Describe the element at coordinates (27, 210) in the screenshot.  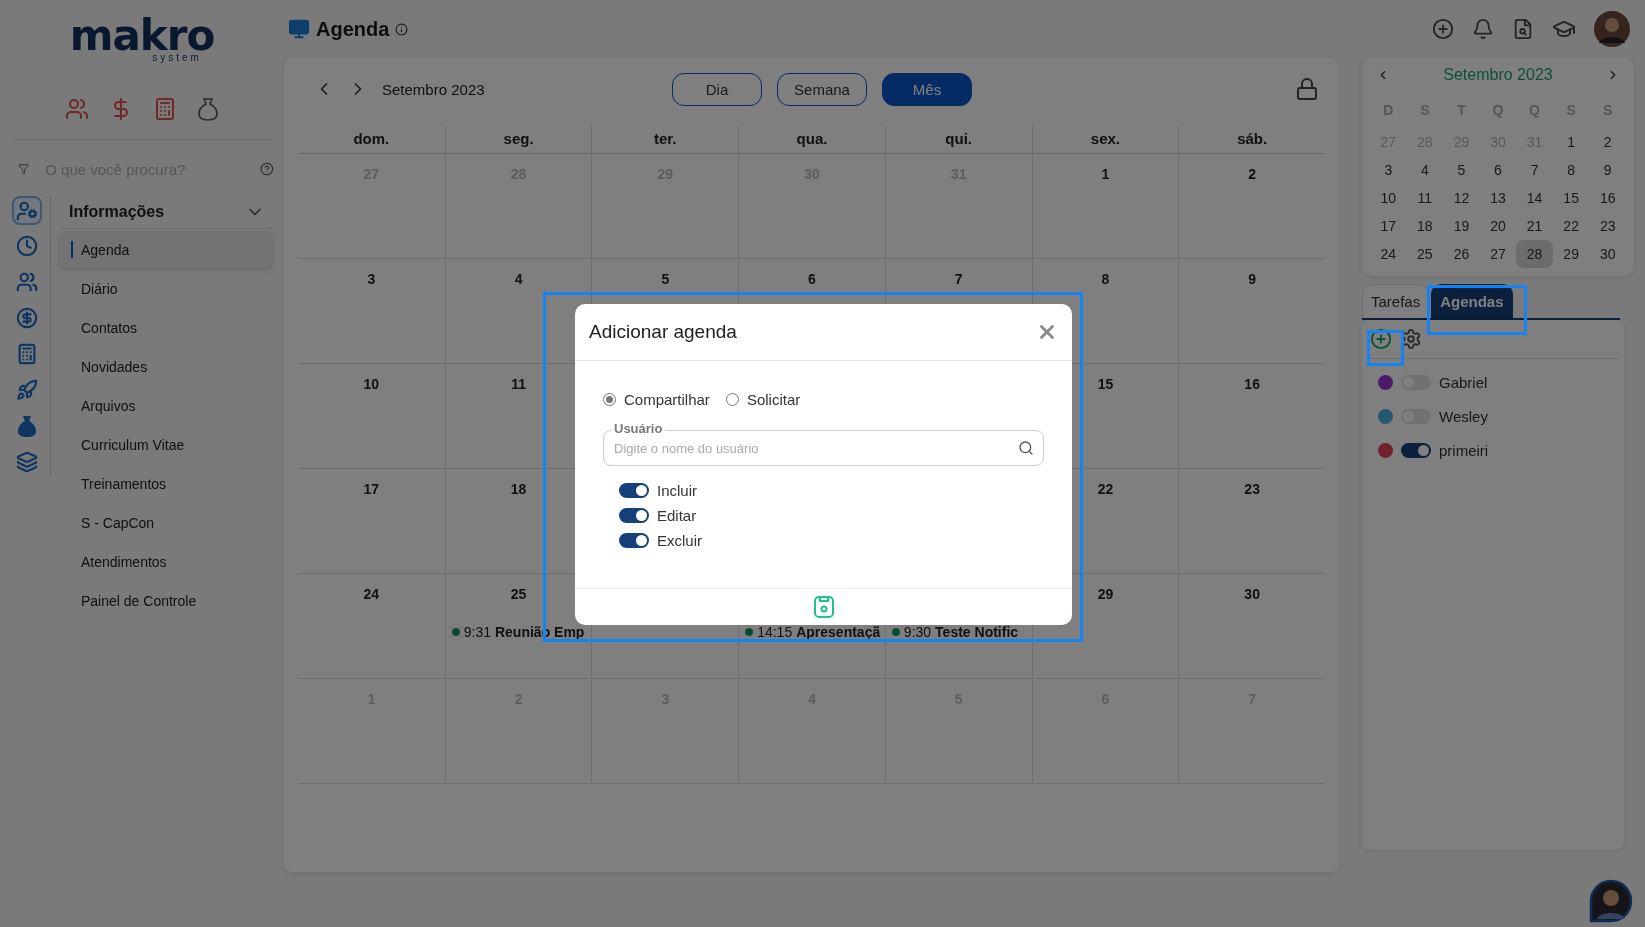
I see `user-gear-icon` at that location.